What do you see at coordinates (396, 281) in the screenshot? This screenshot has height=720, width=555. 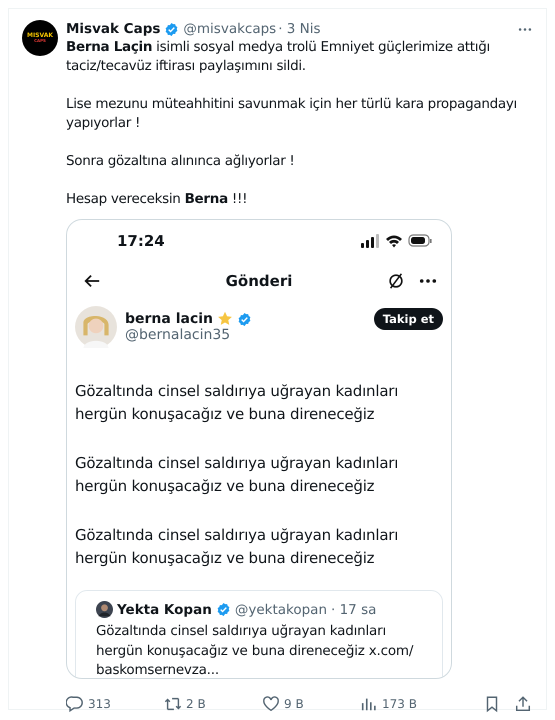 I see `slashed-circle-icon` at bounding box center [396, 281].